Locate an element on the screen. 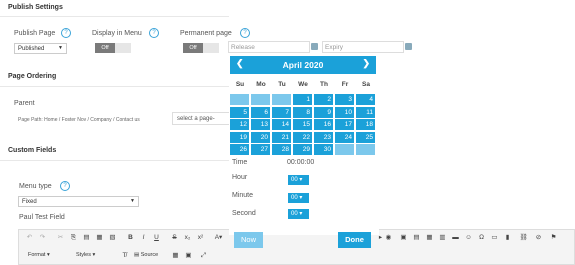 The width and height of the screenshot is (575, 265). dow-label: We is located at coordinates (303, 84).